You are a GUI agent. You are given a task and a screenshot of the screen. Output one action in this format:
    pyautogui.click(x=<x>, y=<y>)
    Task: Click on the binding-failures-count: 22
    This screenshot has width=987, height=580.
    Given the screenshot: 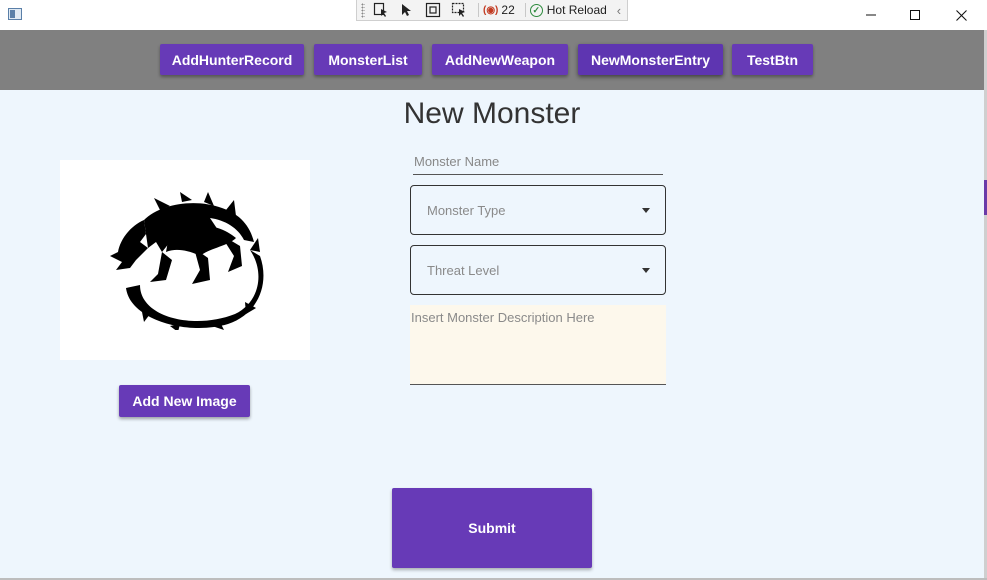 What is the action you would take?
    pyautogui.click(x=508, y=10)
    